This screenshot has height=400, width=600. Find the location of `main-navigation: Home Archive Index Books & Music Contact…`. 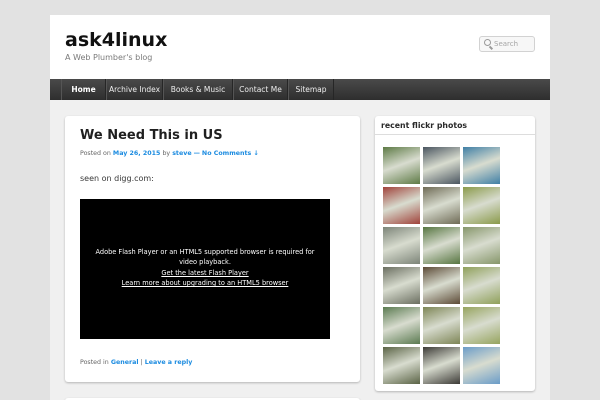

main-navigation: Home Archive Index Books & Music Contact… is located at coordinates (300, 89).